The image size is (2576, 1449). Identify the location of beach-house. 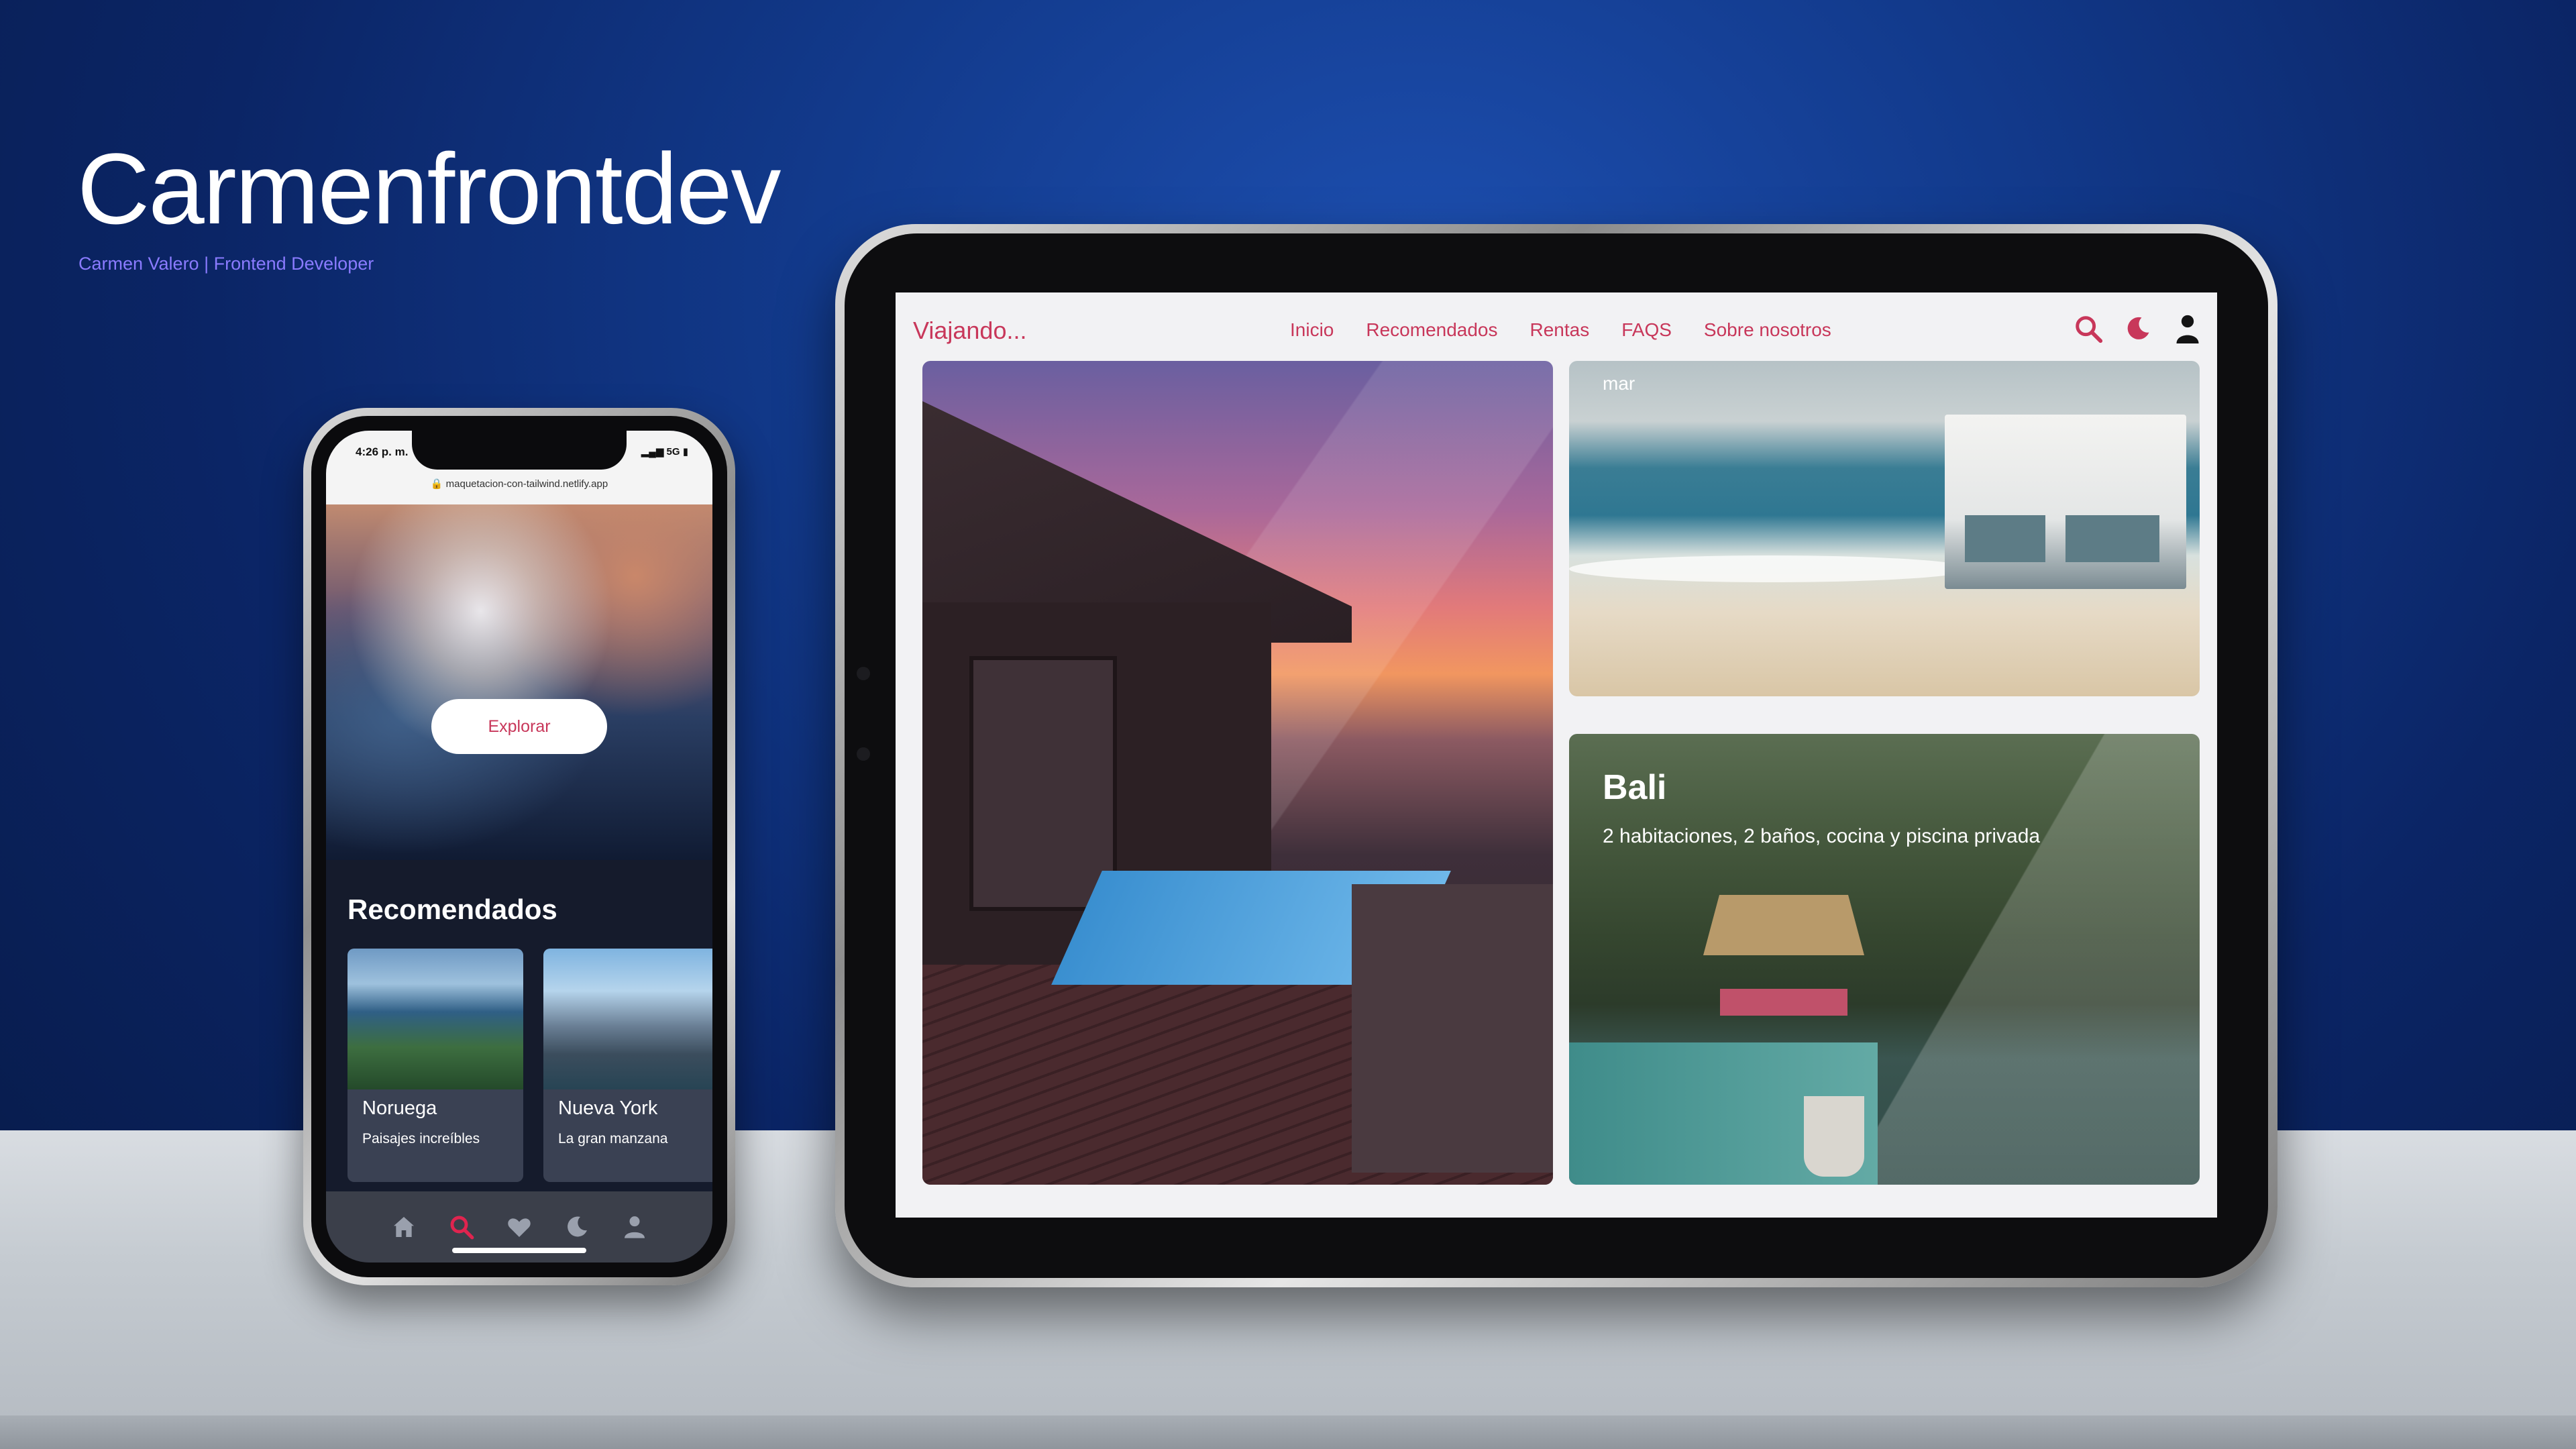
(2065, 502).